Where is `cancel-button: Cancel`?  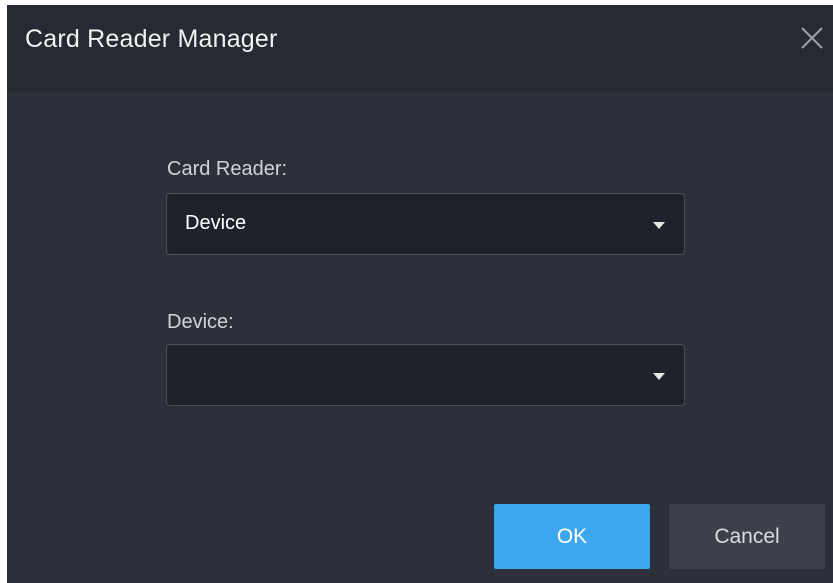
cancel-button: Cancel is located at coordinates (747, 536).